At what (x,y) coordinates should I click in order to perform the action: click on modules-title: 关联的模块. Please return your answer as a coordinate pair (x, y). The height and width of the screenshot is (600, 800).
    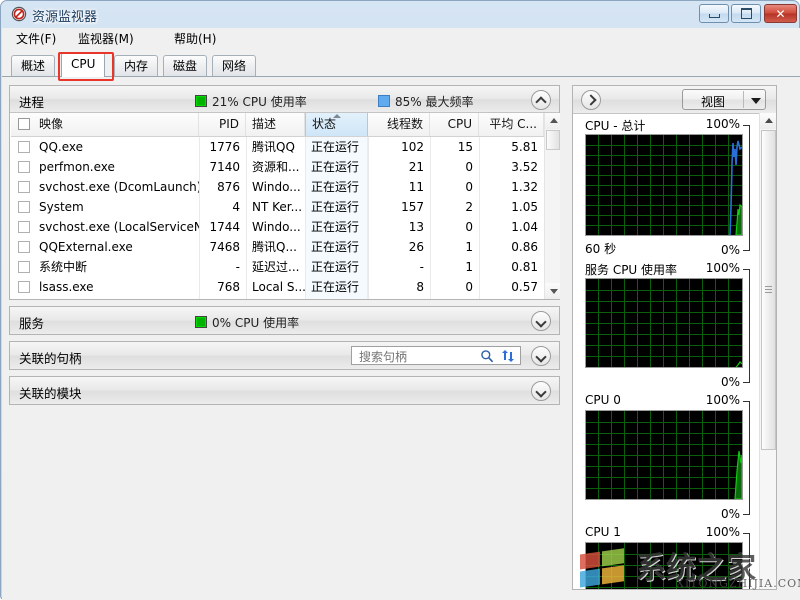
    Looking at the image, I should click on (50, 393).